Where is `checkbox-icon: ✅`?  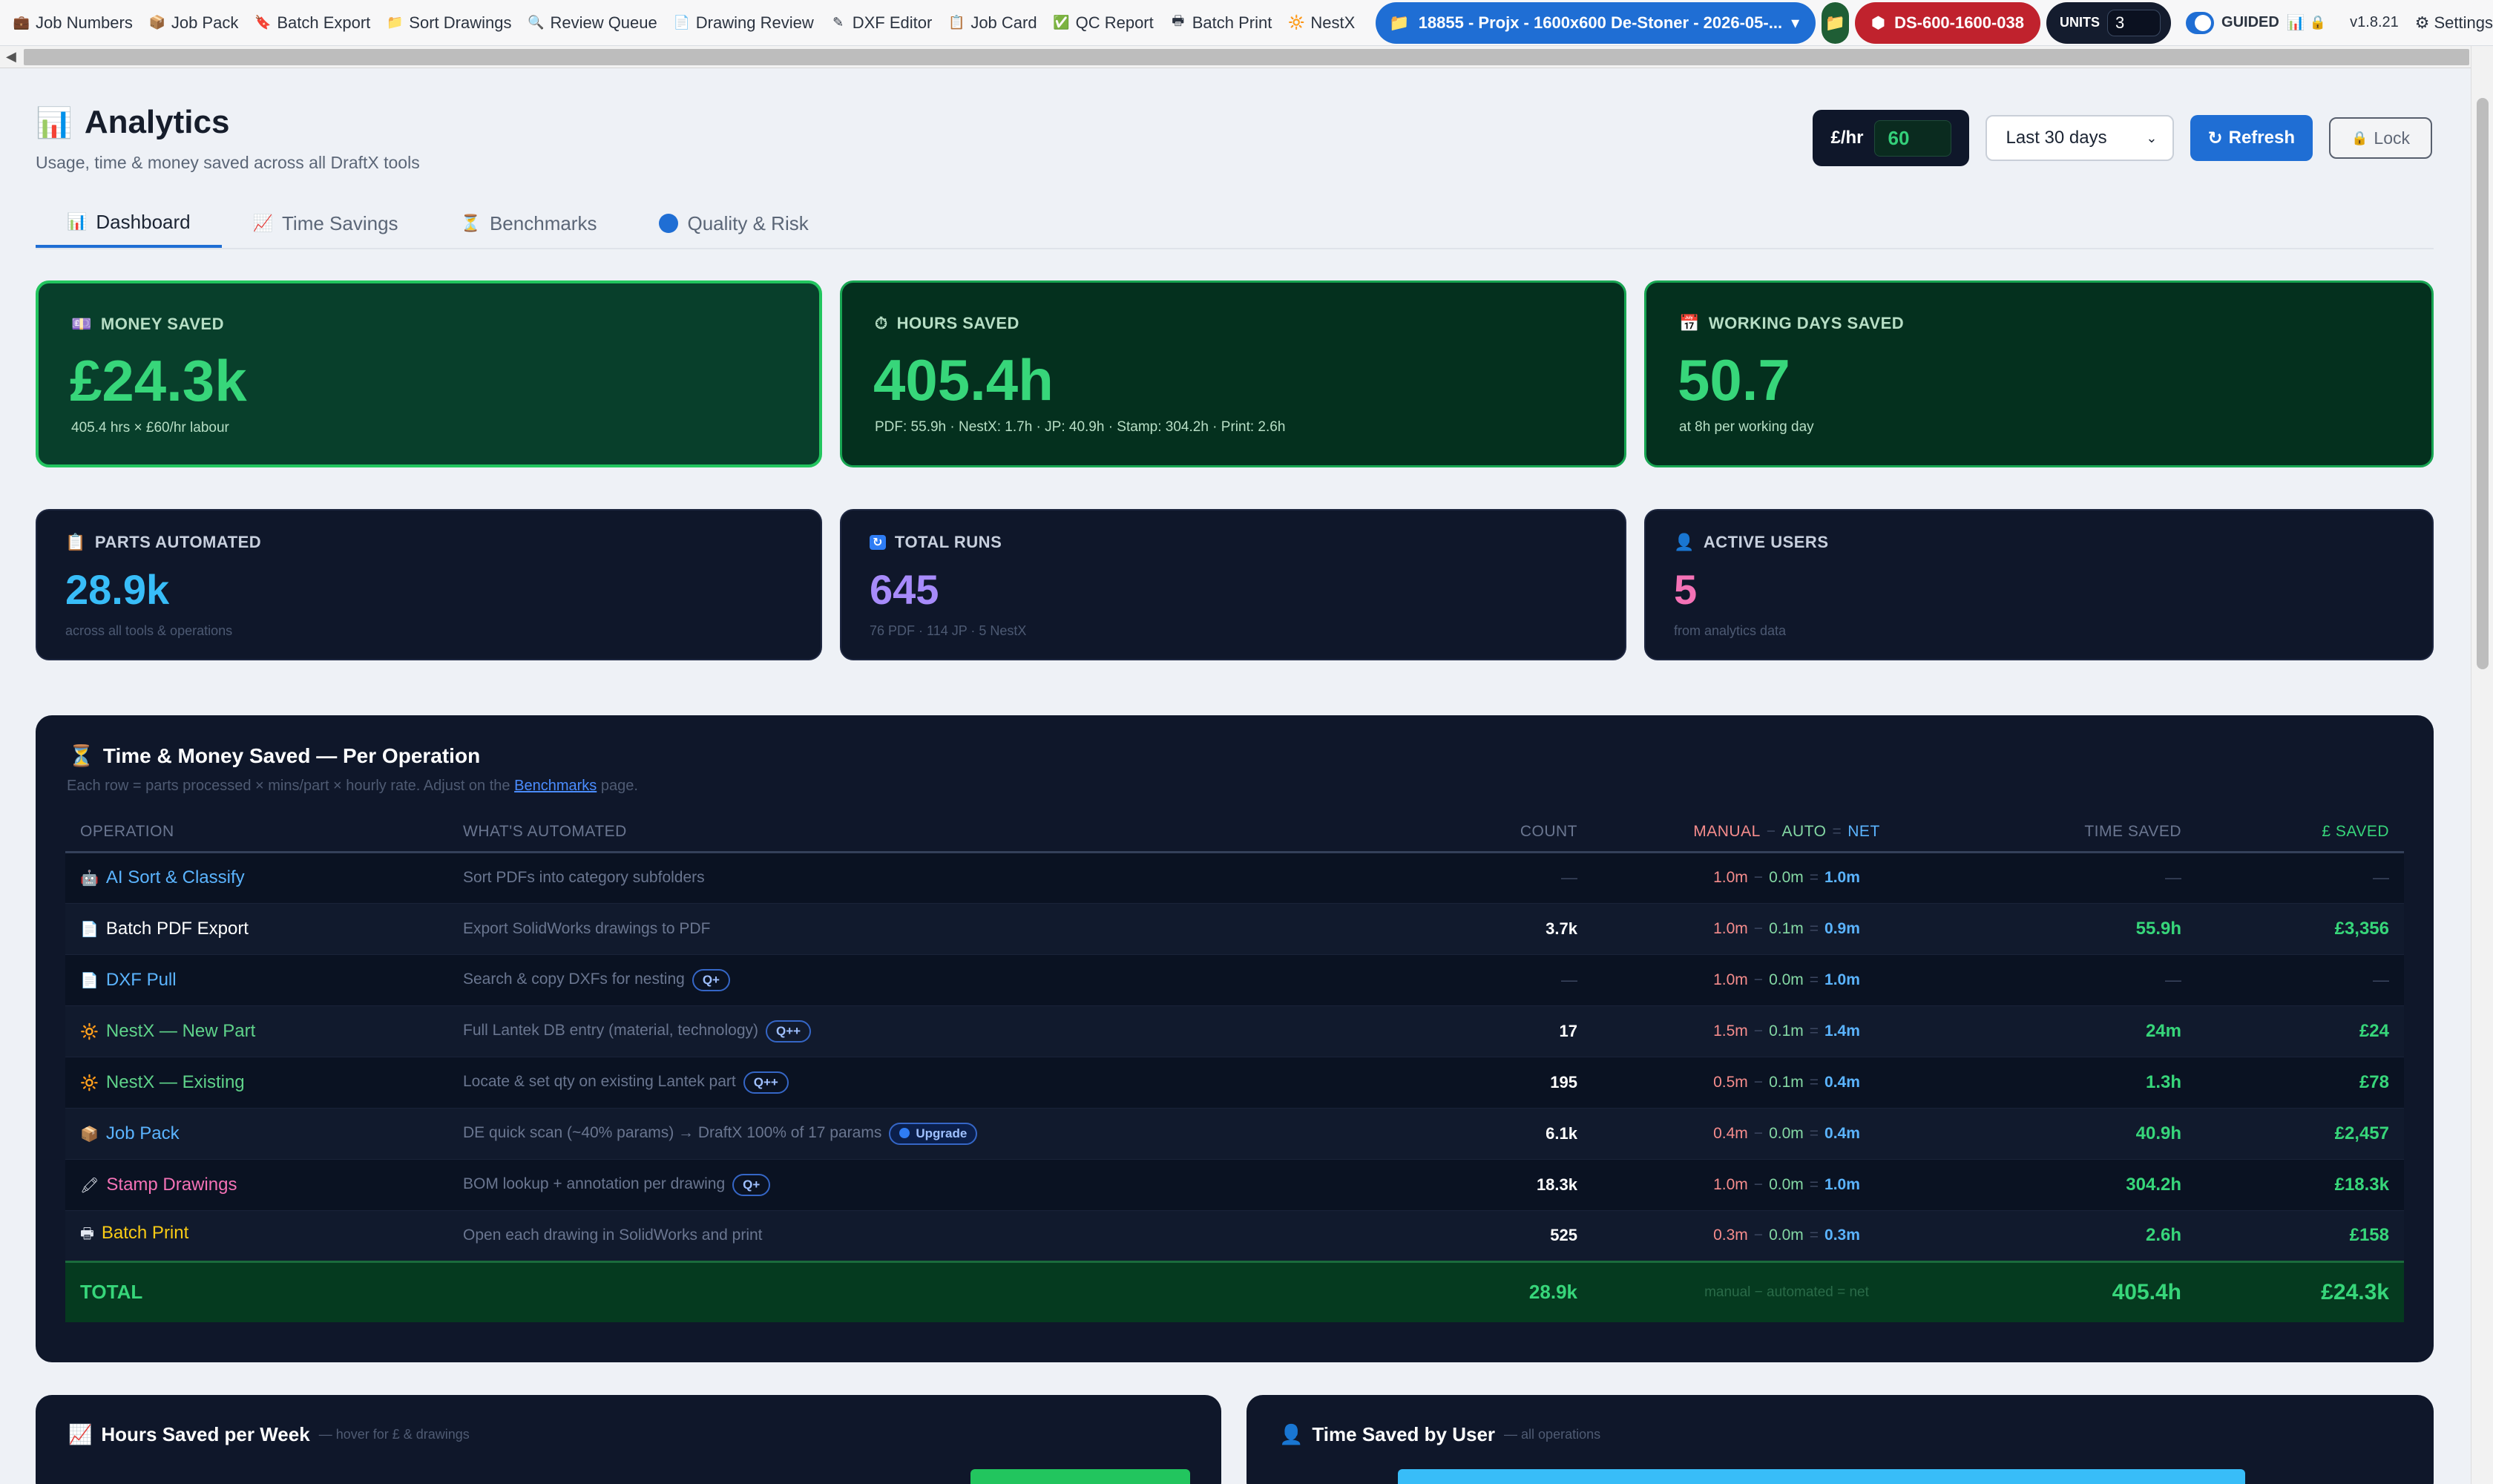
checkbox-icon: ✅ is located at coordinates (1061, 22).